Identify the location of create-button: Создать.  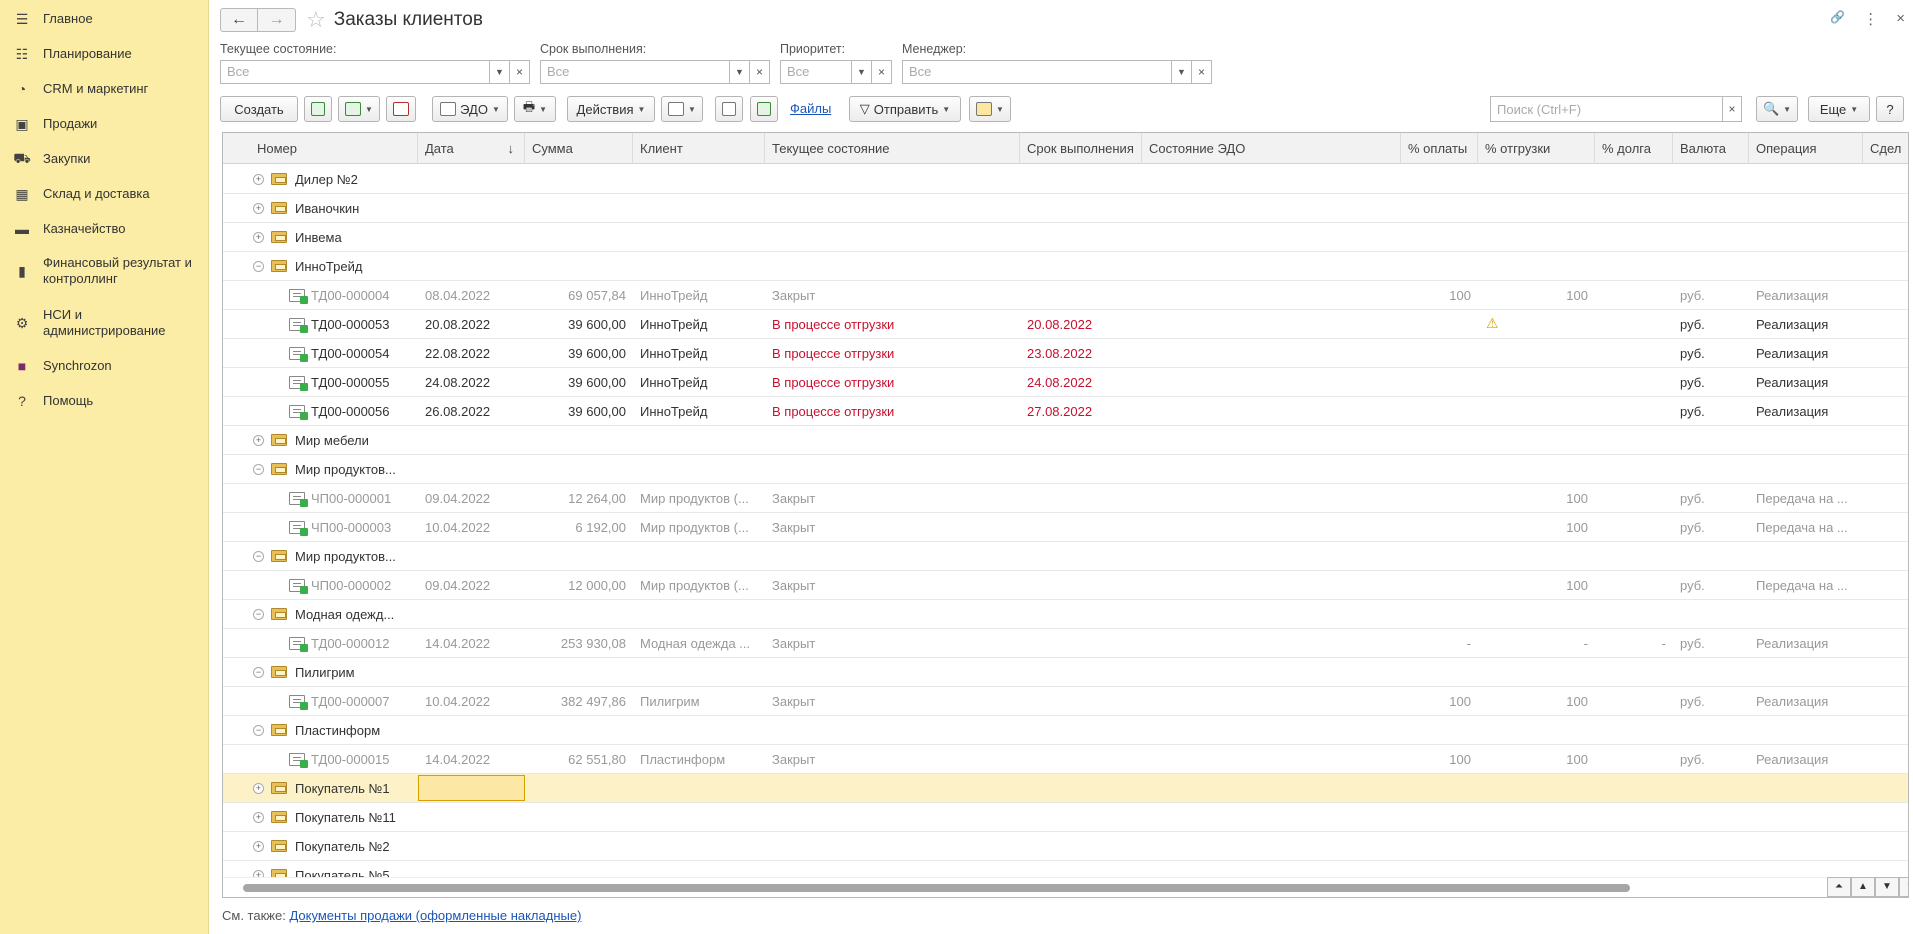
(259, 109).